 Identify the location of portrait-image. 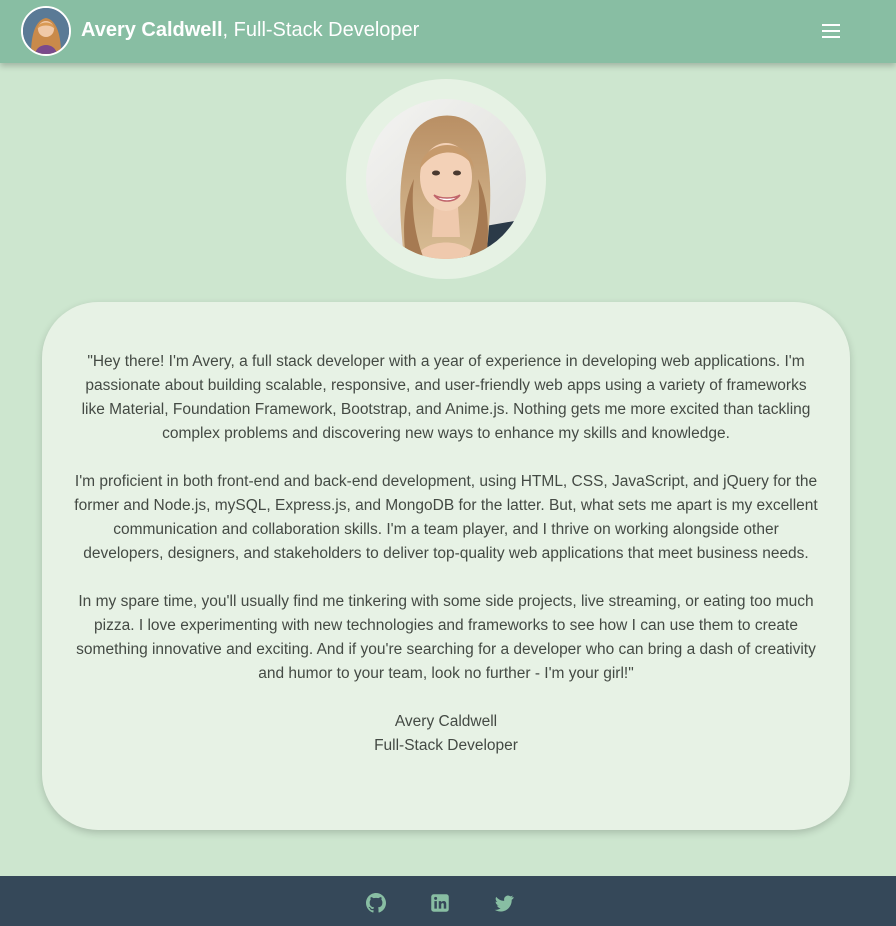
(446, 179).